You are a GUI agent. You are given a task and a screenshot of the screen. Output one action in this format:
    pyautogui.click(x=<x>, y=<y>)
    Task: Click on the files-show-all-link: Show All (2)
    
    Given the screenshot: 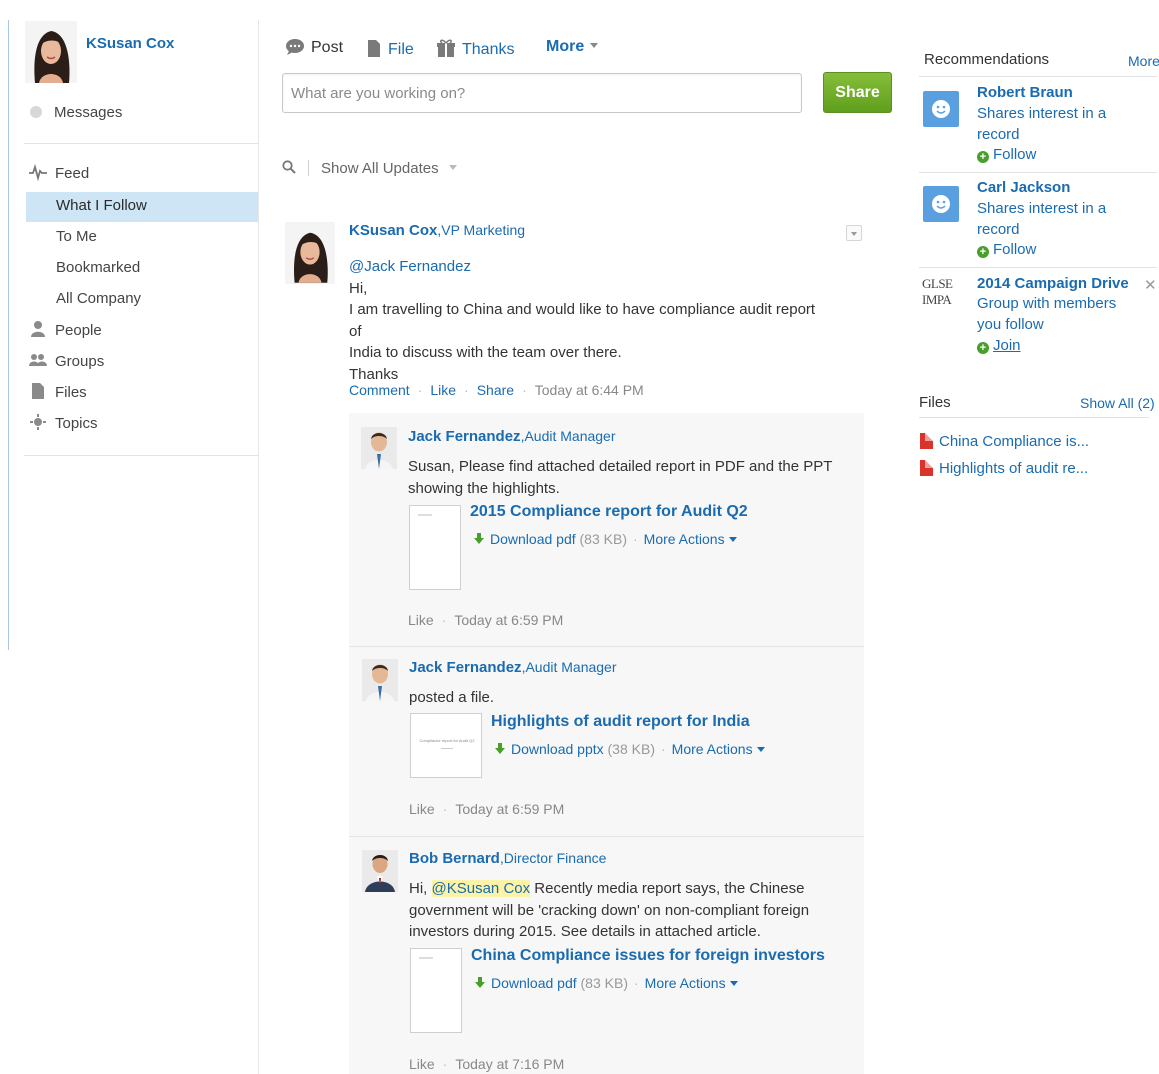 What is the action you would take?
    pyautogui.click(x=1117, y=403)
    